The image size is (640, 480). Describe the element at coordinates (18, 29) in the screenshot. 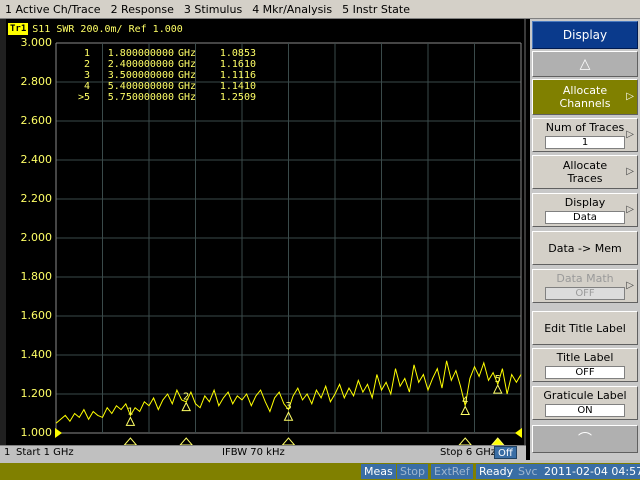

I see `trace-badge: Tr1` at that location.